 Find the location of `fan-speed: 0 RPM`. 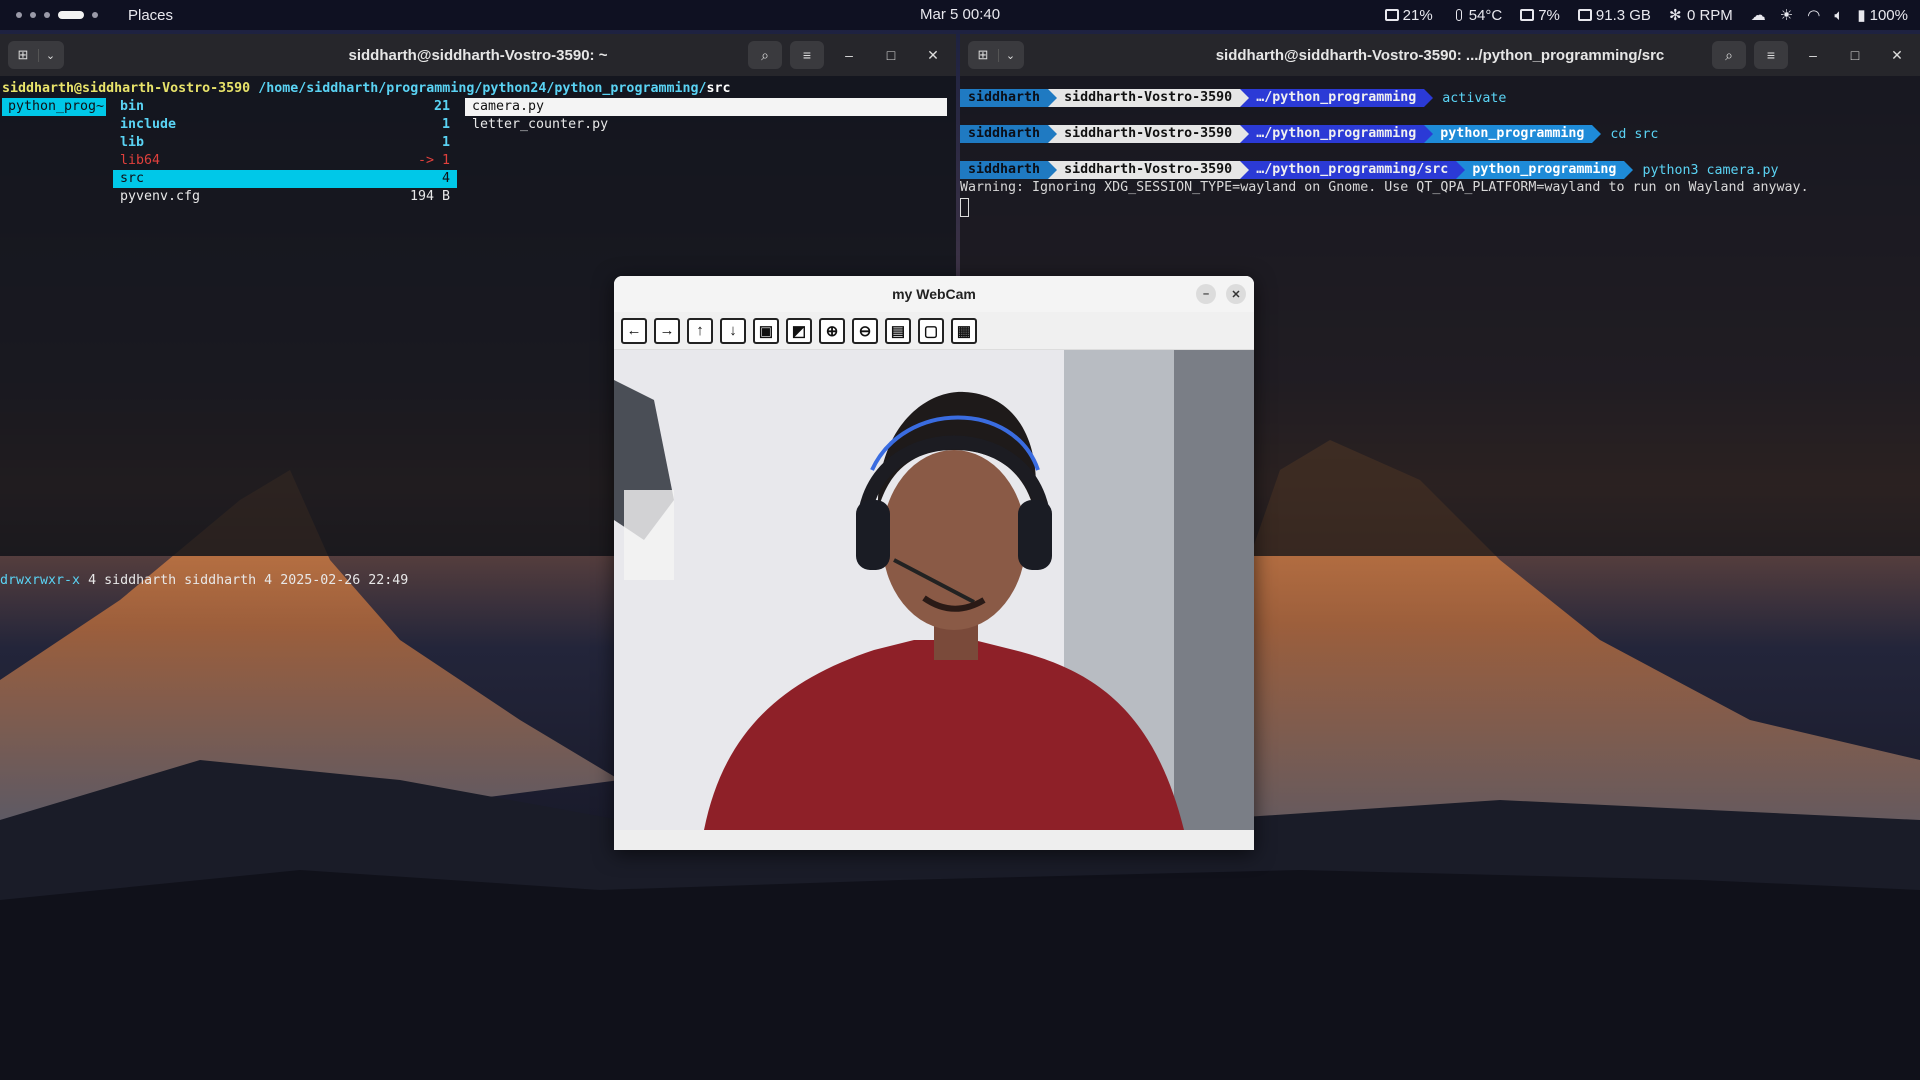

fan-speed: 0 RPM is located at coordinates (1709, 15).